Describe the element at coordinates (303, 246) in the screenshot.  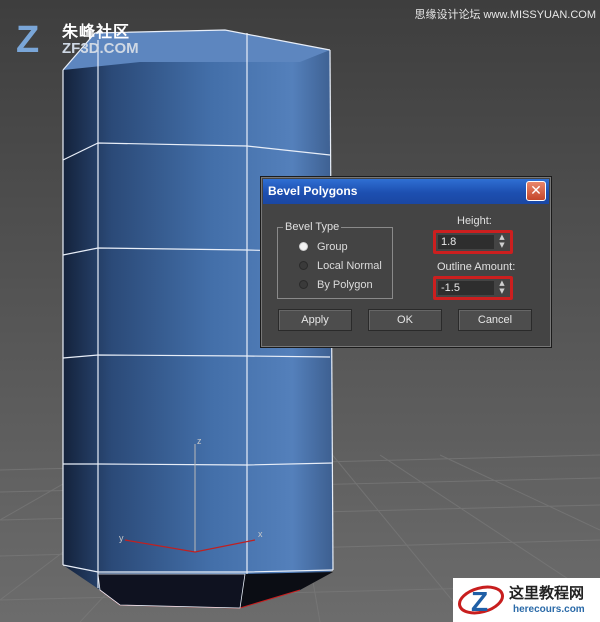
I see `radio-selected-icon` at that location.